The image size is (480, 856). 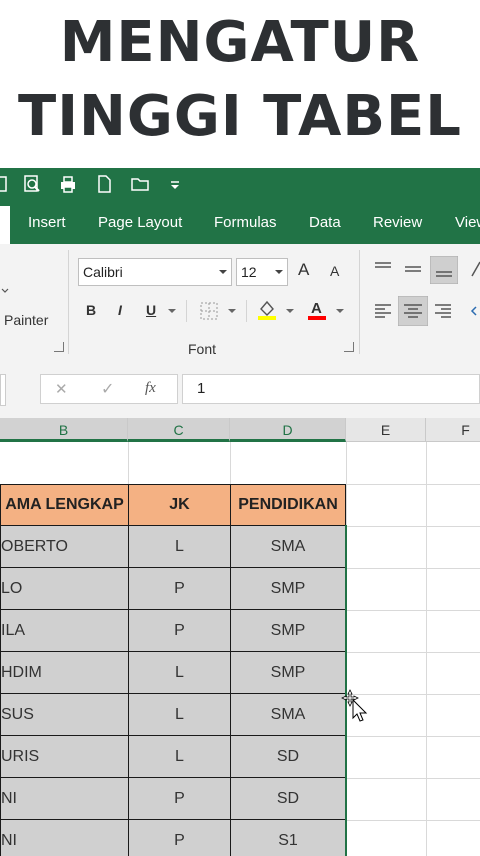 What do you see at coordinates (64, 756) in the screenshot?
I see `table-cell: URIS` at bounding box center [64, 756].